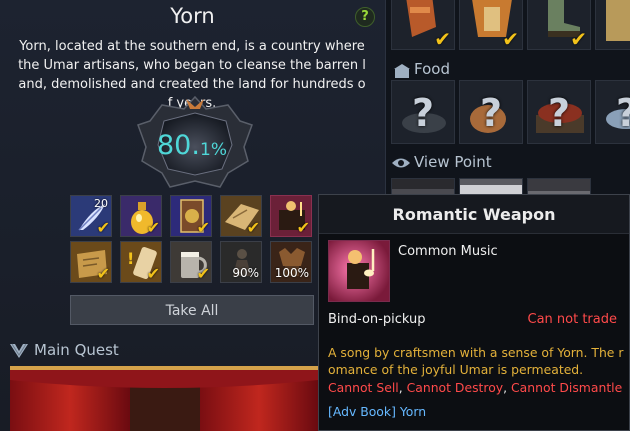 The width and height of the screenshot is (630, 431). What do you see at coordinates (401, 163) in the screenshot?
I see `eye-icon` at bounding box center [401, 163].